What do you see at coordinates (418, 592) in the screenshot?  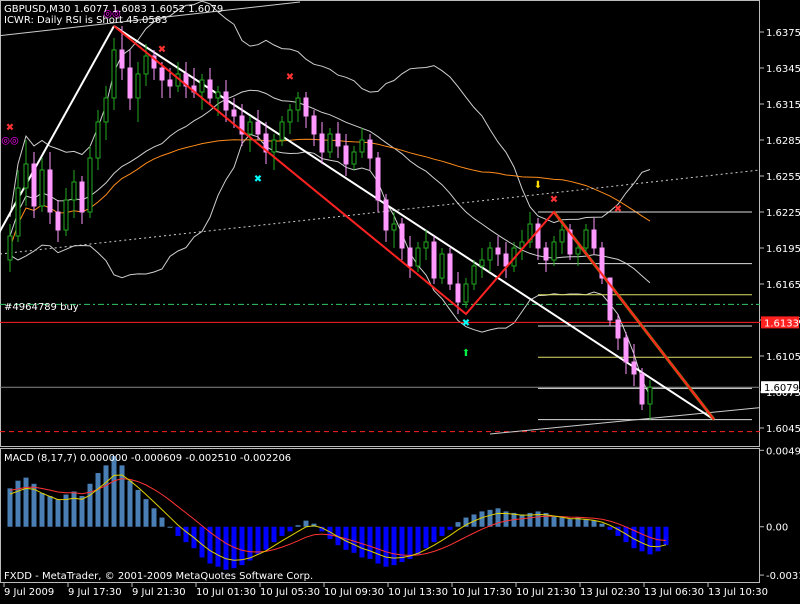 I see `time-tick-label: 10 Jul 13:30` at bounding box center [418, 592].